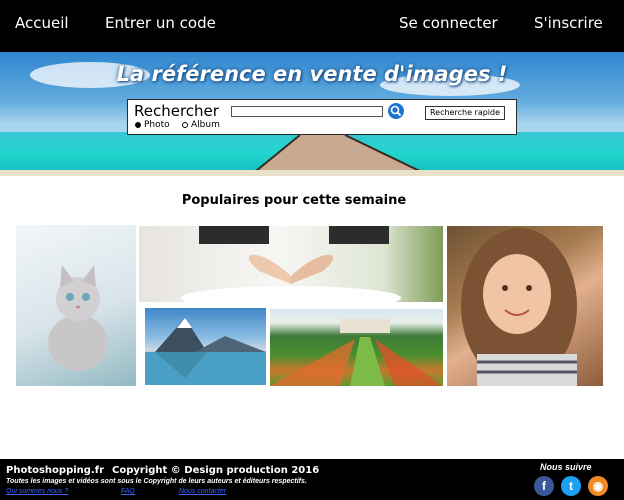 The image size is (624, 500). I want to click on kitten-illustration, so click(78, 318).